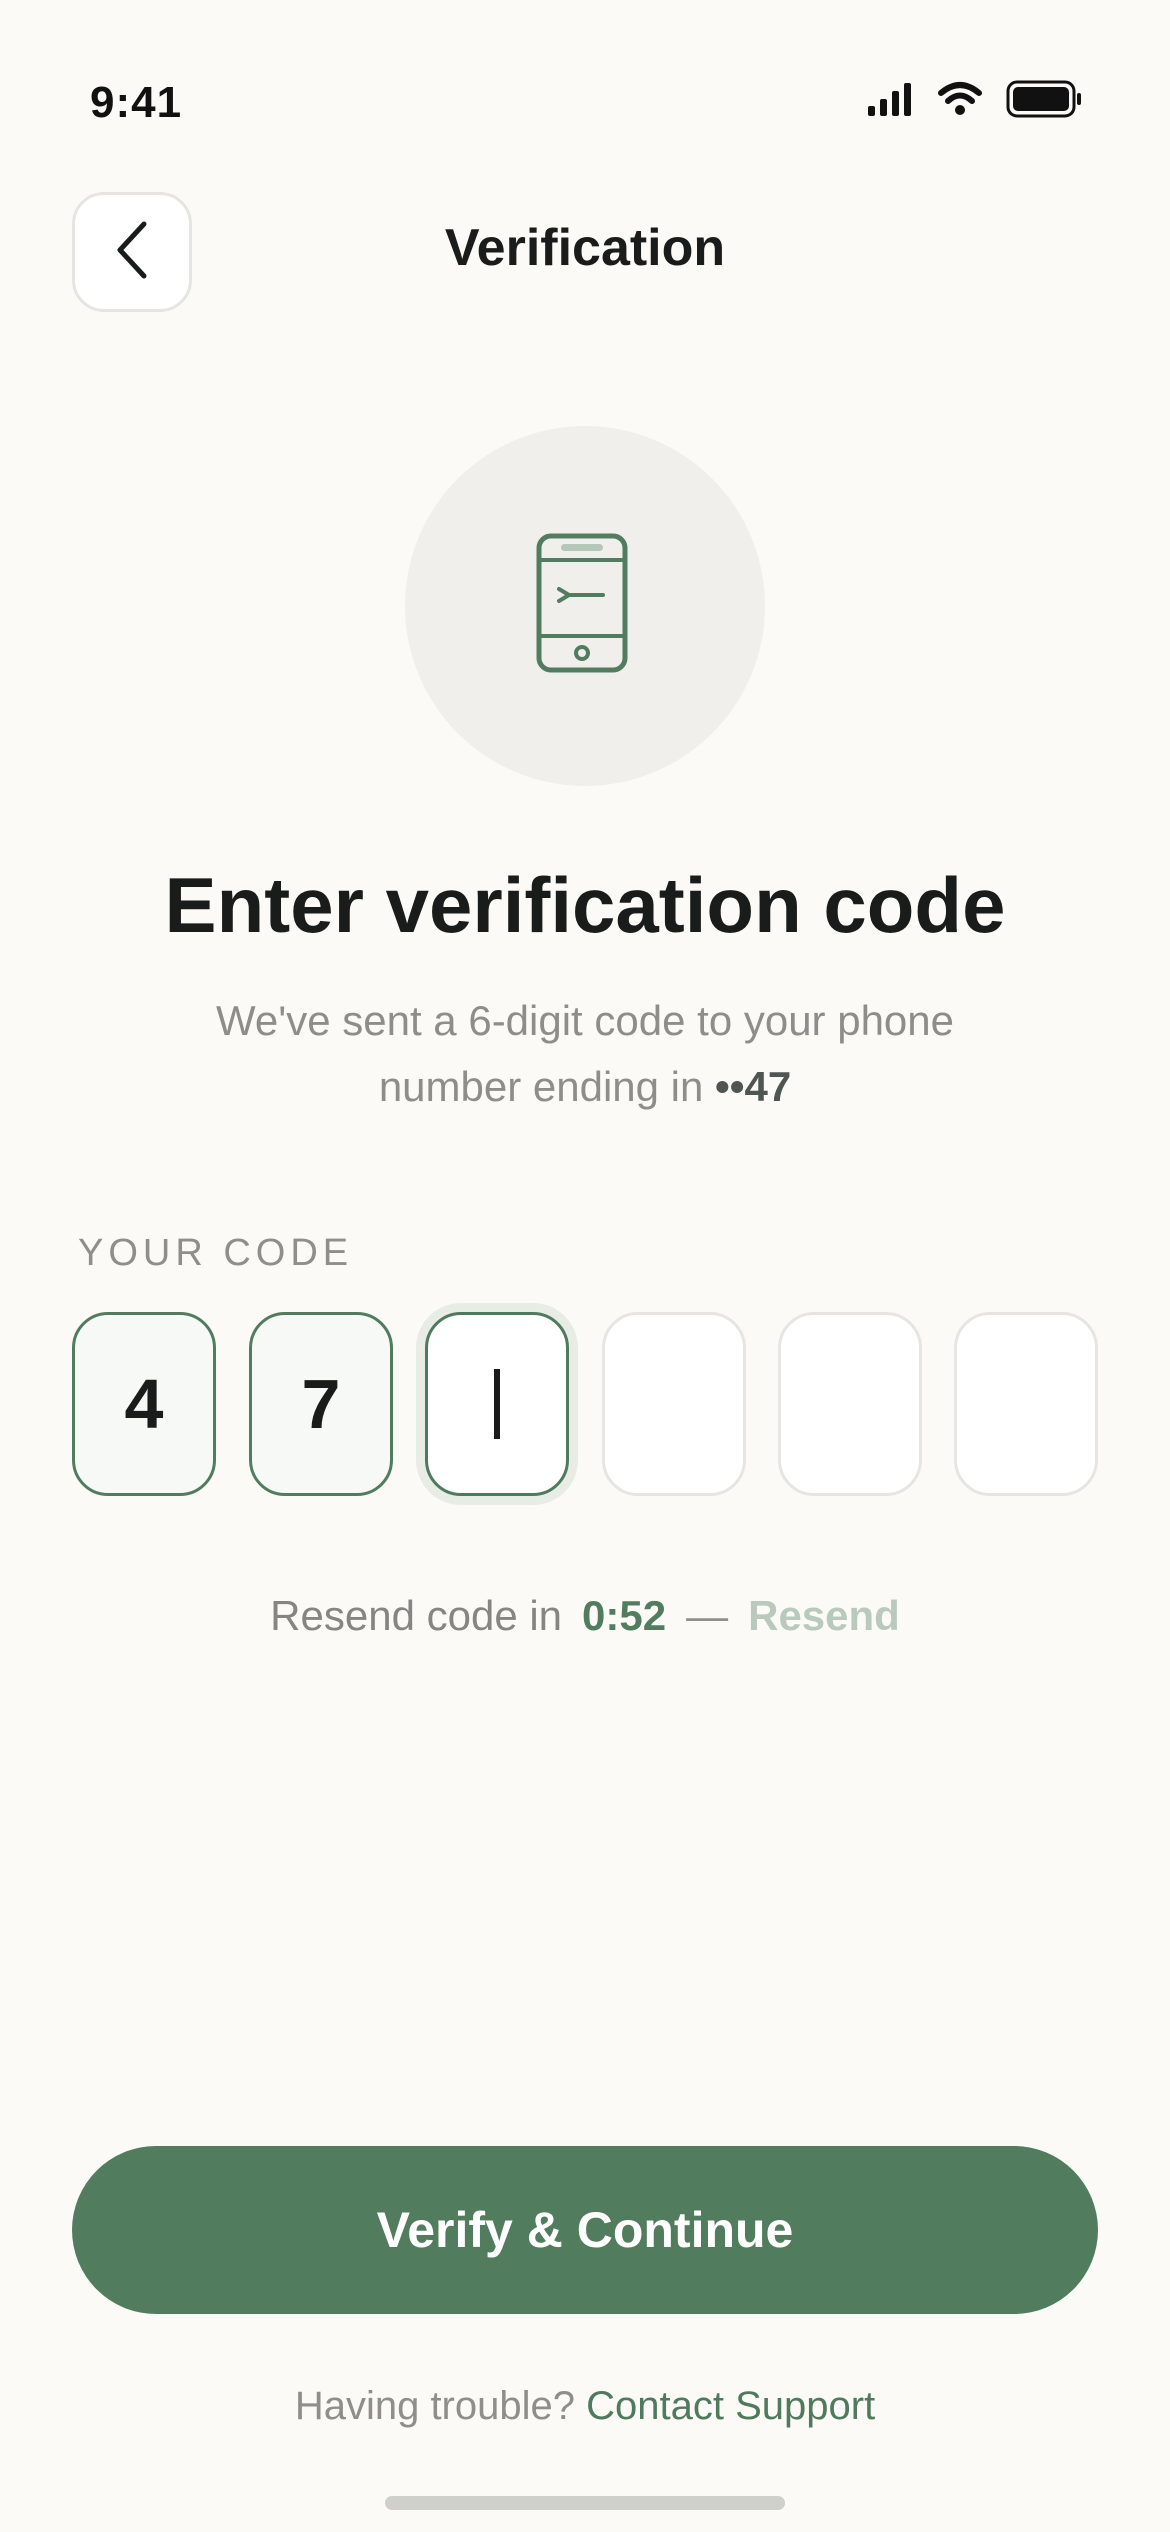  Describe the element at coordinates (585, 2503) in the screenshot. I see `home-indicator` at that location.